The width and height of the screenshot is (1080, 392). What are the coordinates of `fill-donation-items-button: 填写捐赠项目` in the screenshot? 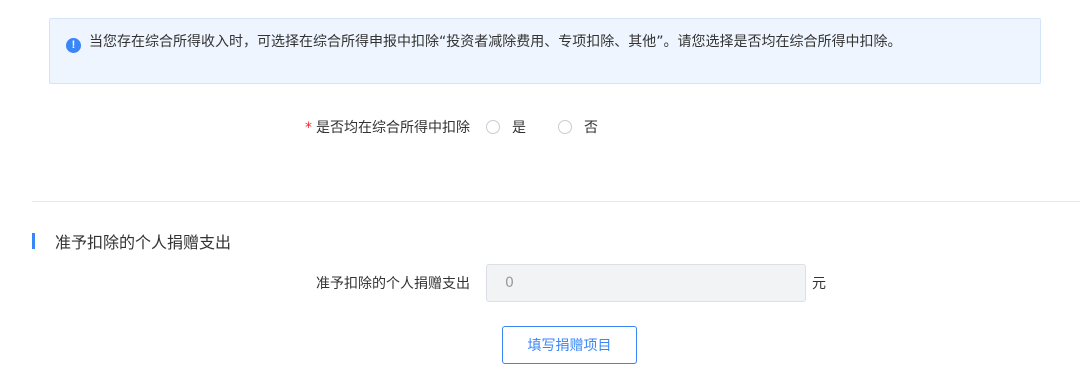 It's located at (569, 345).